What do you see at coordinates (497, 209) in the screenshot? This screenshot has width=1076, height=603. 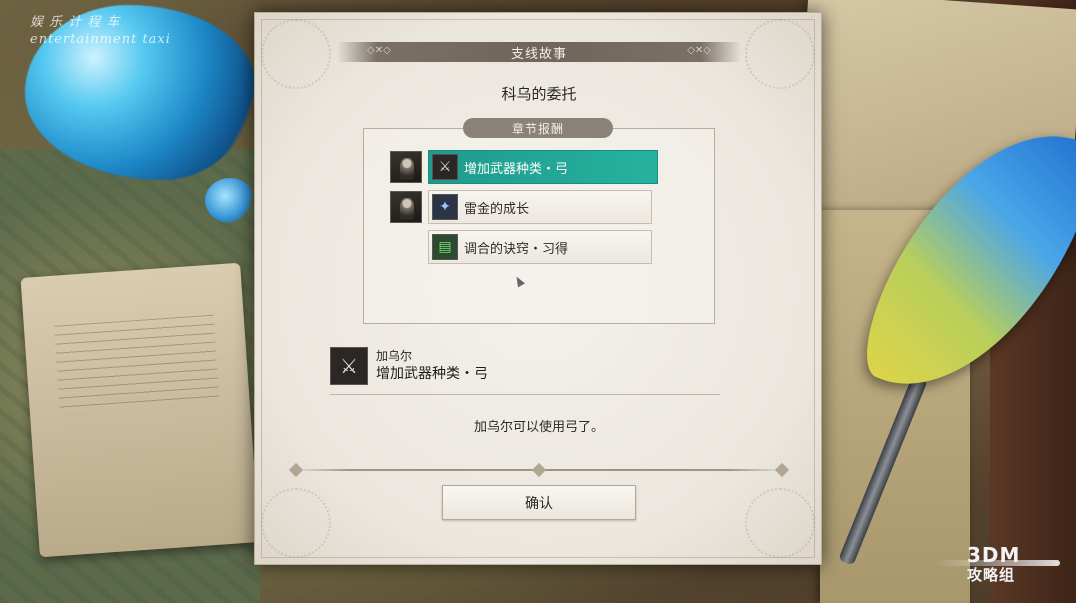 I see `reward-item-label: 雷金的成长` at bounding box center [497, 209].